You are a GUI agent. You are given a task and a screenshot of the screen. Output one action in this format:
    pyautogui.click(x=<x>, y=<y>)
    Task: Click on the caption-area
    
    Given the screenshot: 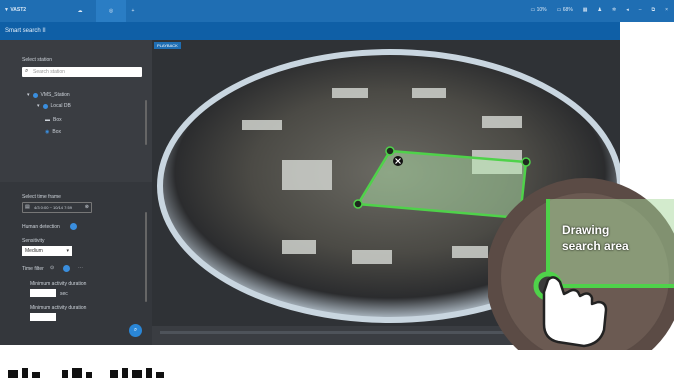 What is the action you would take?
    pyautogui.click(x=337, y=365)
    